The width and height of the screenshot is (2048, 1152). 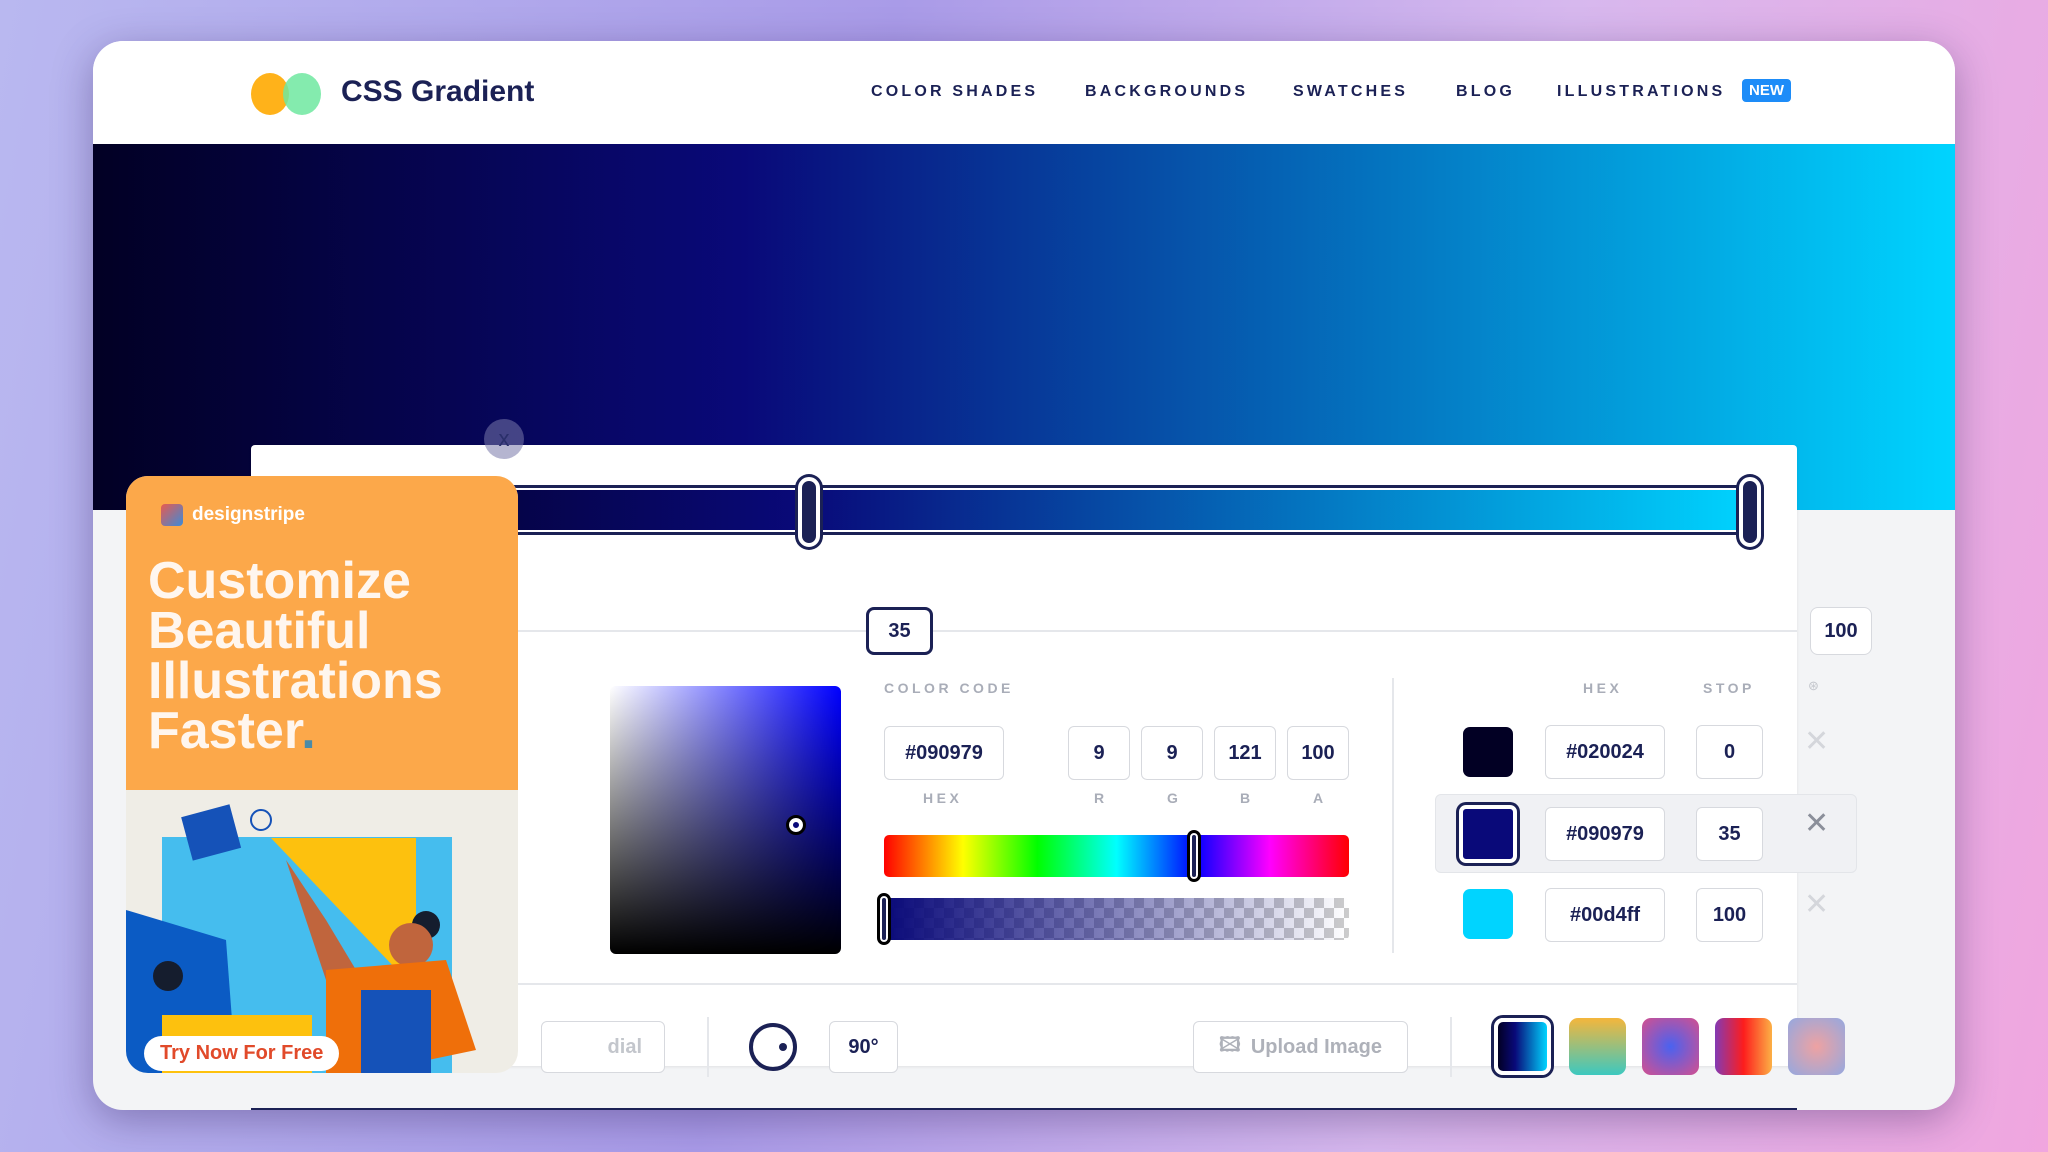 What do you see at coordinates (603, 1047) in the screenshot?
I see `radial-button: dial` at bounding box center [603, 1047].